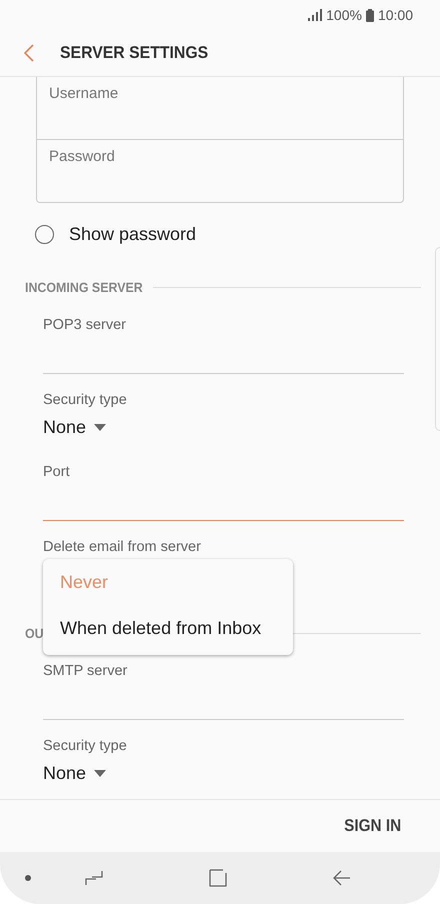 Image resolution: width=440 pixels, height=904 pixels. Describe the element at coordinates (85, 671) in the screenshot. I see `field-label: SMTP server` at that location.